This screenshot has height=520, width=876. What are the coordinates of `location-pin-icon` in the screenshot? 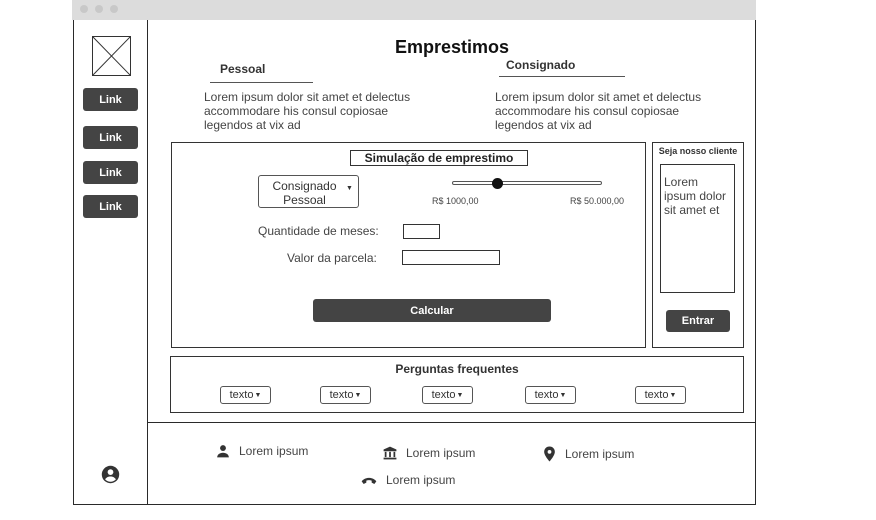 It's located at (549, 454).